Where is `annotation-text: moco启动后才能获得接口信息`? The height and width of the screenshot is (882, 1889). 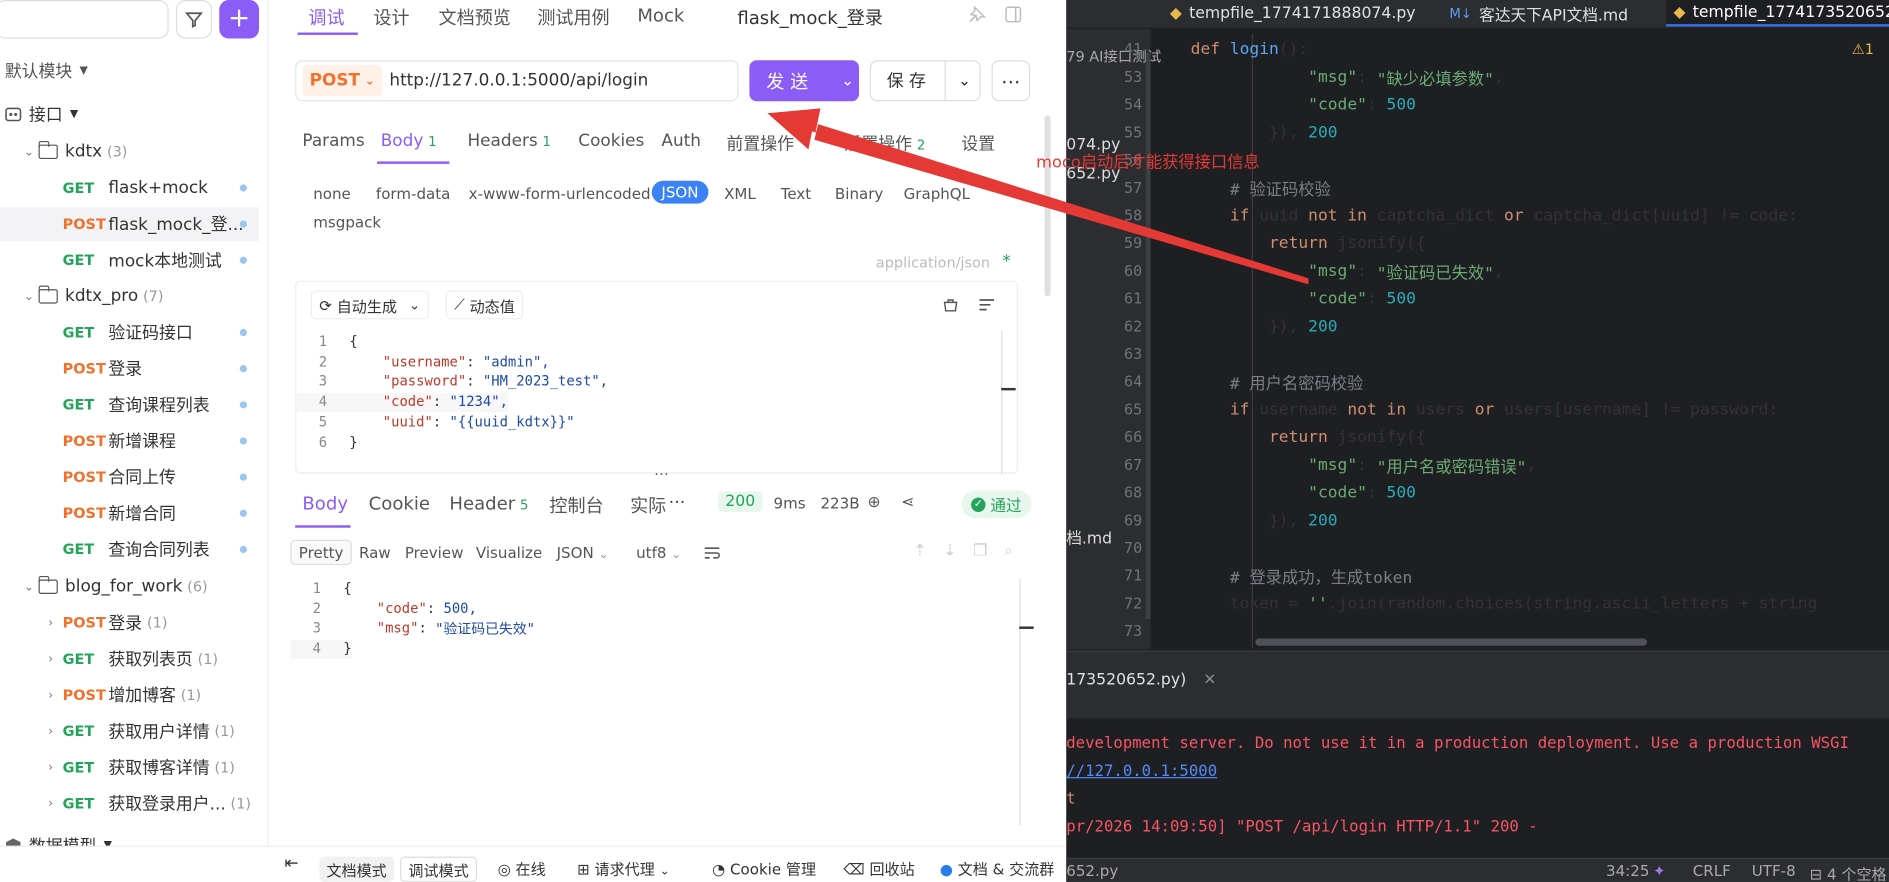
annotation-text: moco启动后才能获得接口信息 is located at coordinates (1148, 163).